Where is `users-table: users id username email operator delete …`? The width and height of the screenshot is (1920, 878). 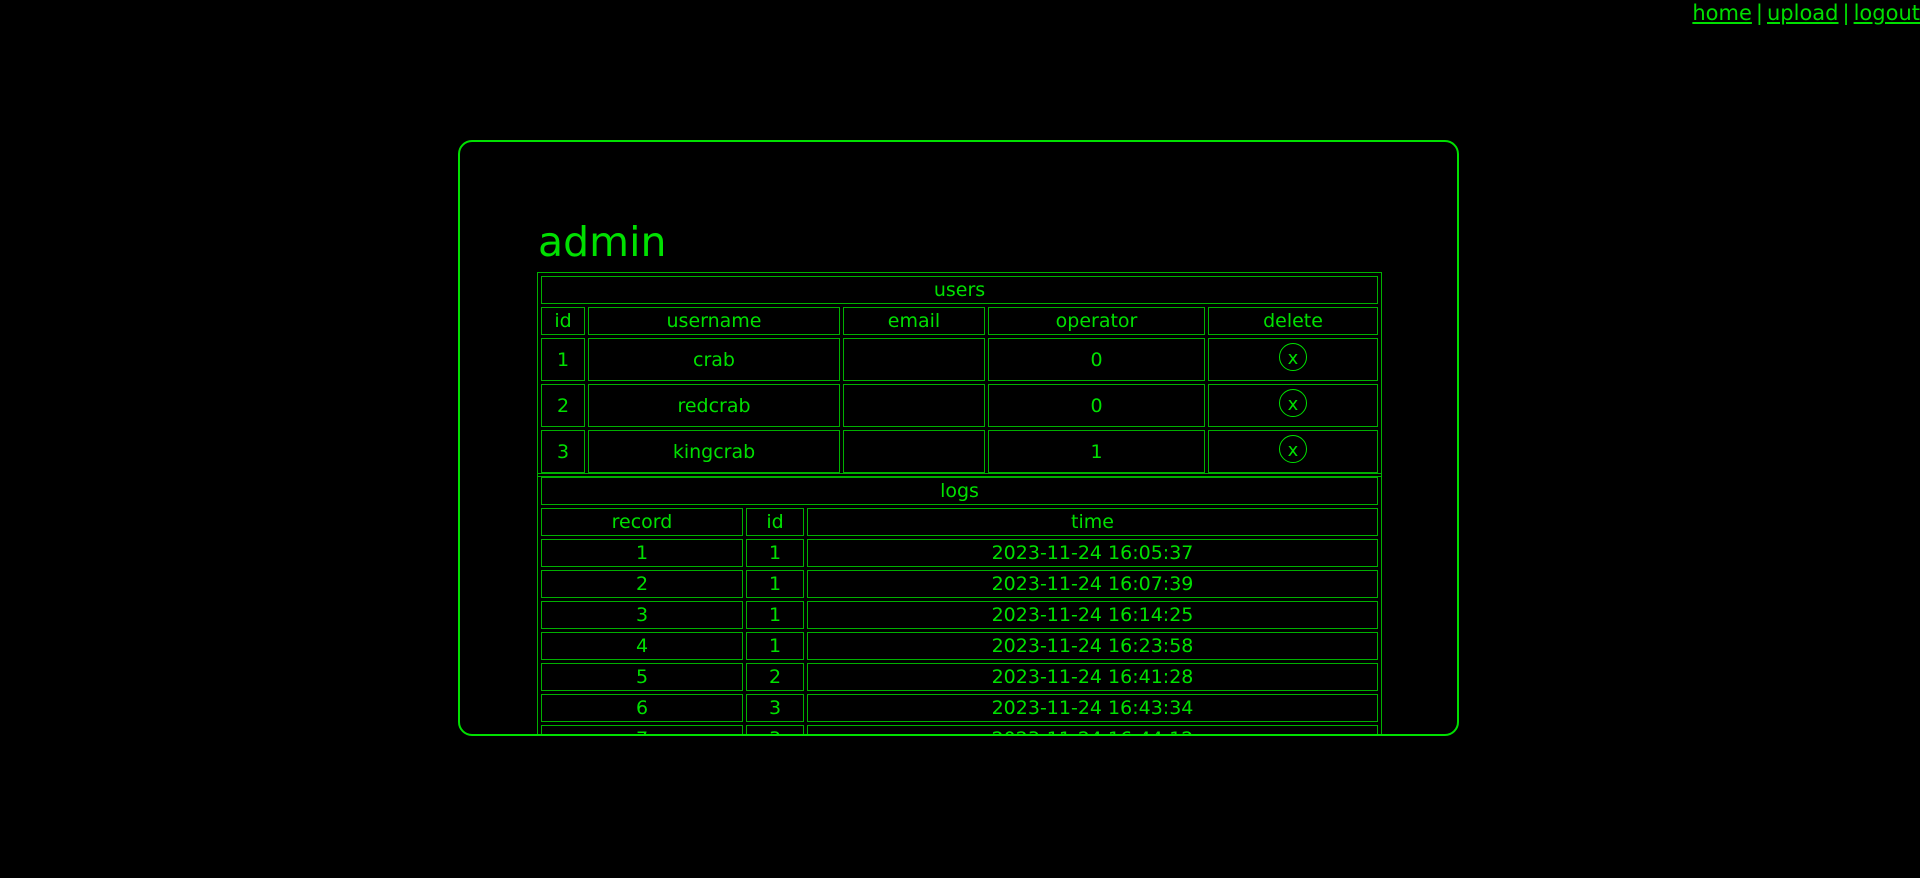
users-table: users id username email operator delete … is located at coordinates (959, 374).